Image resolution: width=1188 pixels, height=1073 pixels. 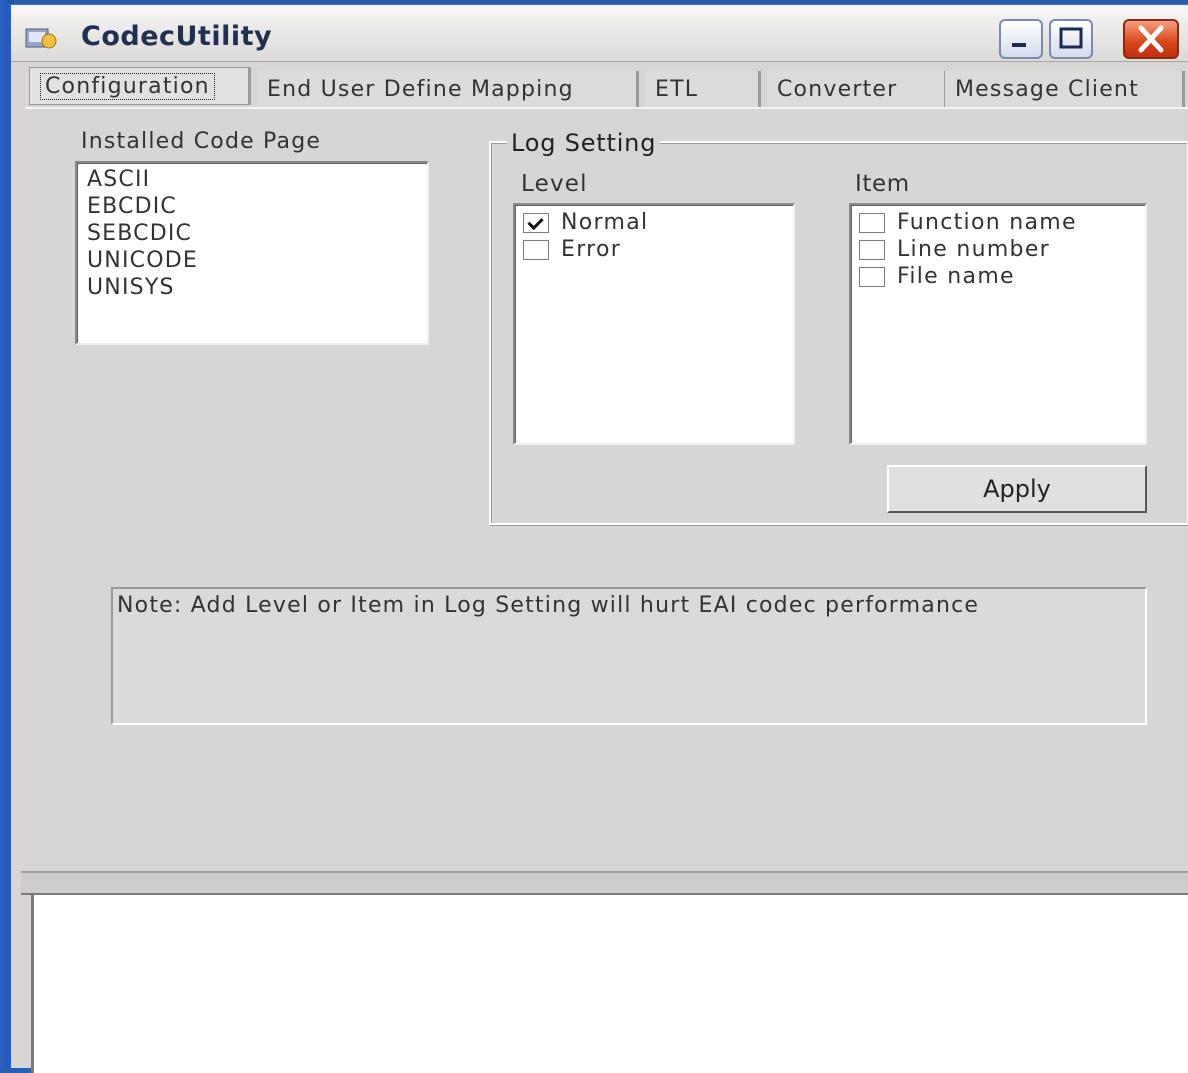 What do you see at coordinates (837, 89) in the screenshot?
I see `tab-label: Converter` at bounding box center [837, 89].